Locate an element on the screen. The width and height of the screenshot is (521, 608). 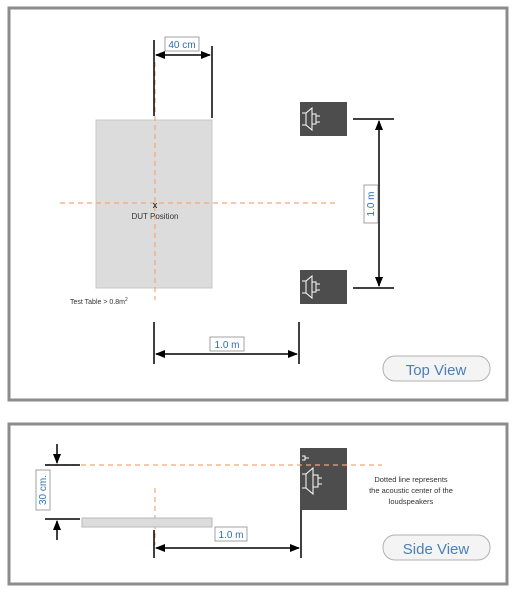
test-table-side is located at coordinates (147, 522).